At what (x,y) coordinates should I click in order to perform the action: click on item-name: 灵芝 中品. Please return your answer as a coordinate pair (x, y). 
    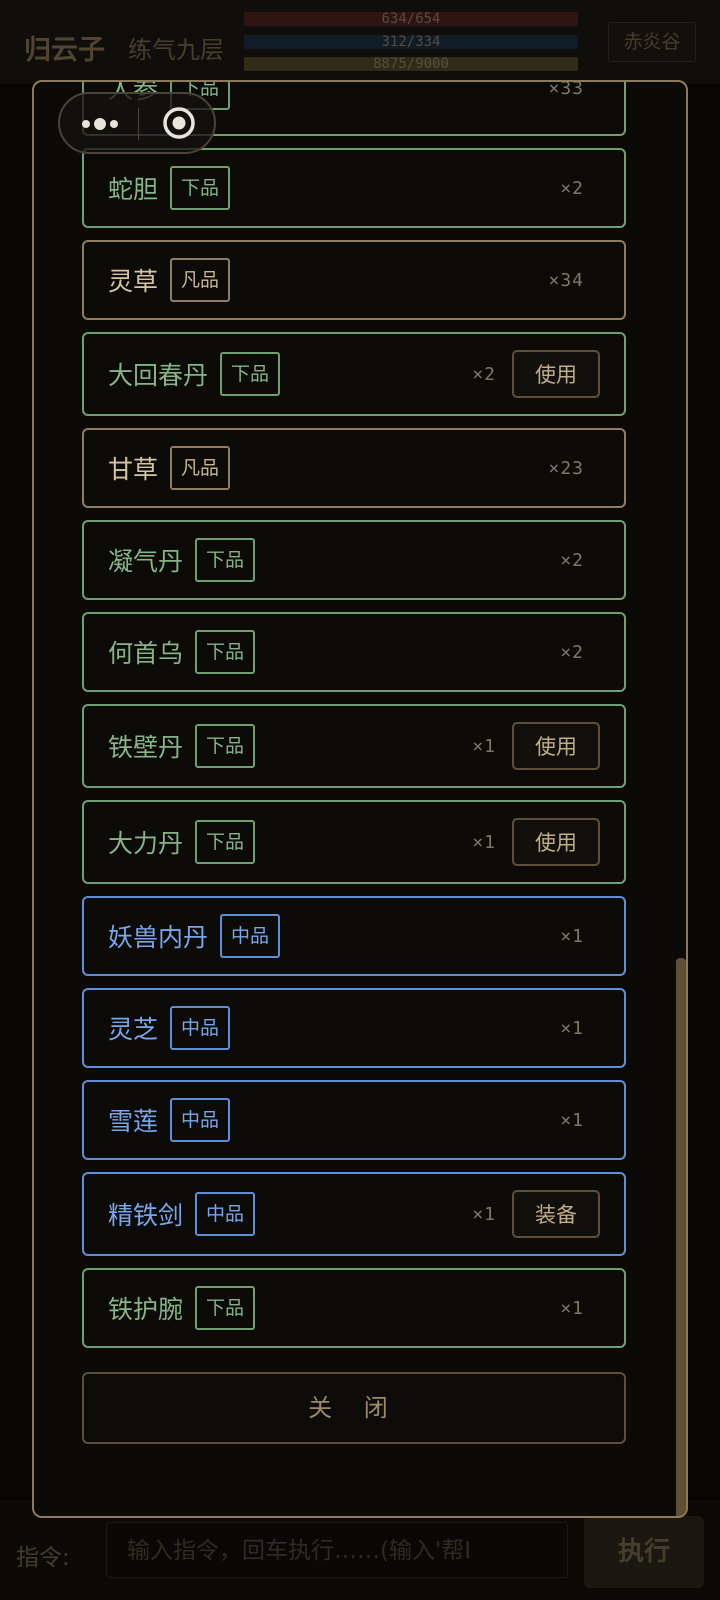
    Looking at the image, I should click on (169, 1028).